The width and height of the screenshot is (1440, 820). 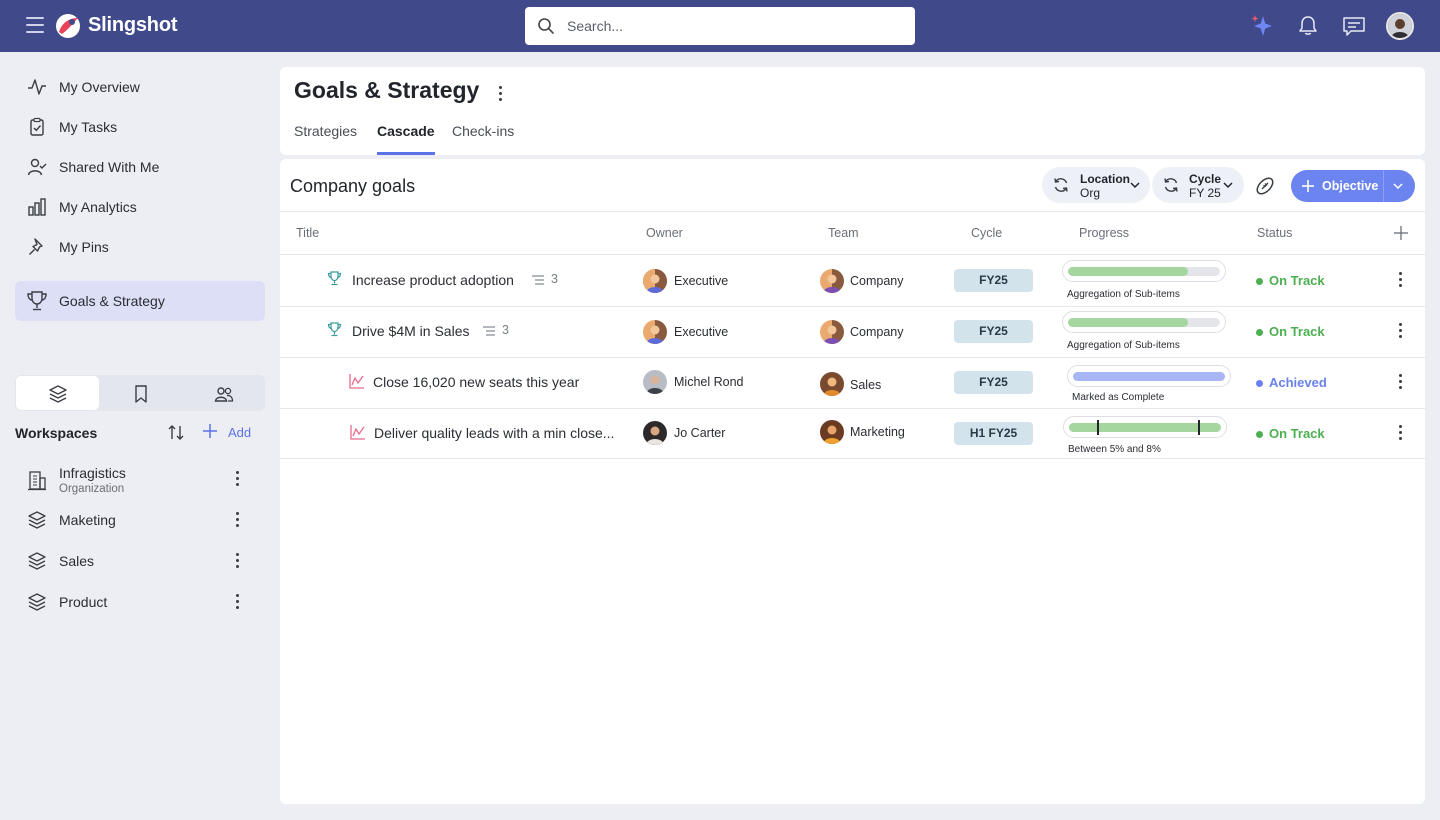 What do you see at coordinates (1090, 193) in the screenshot?
I see `filter-value: Org` at bounding box center [1090, 193].